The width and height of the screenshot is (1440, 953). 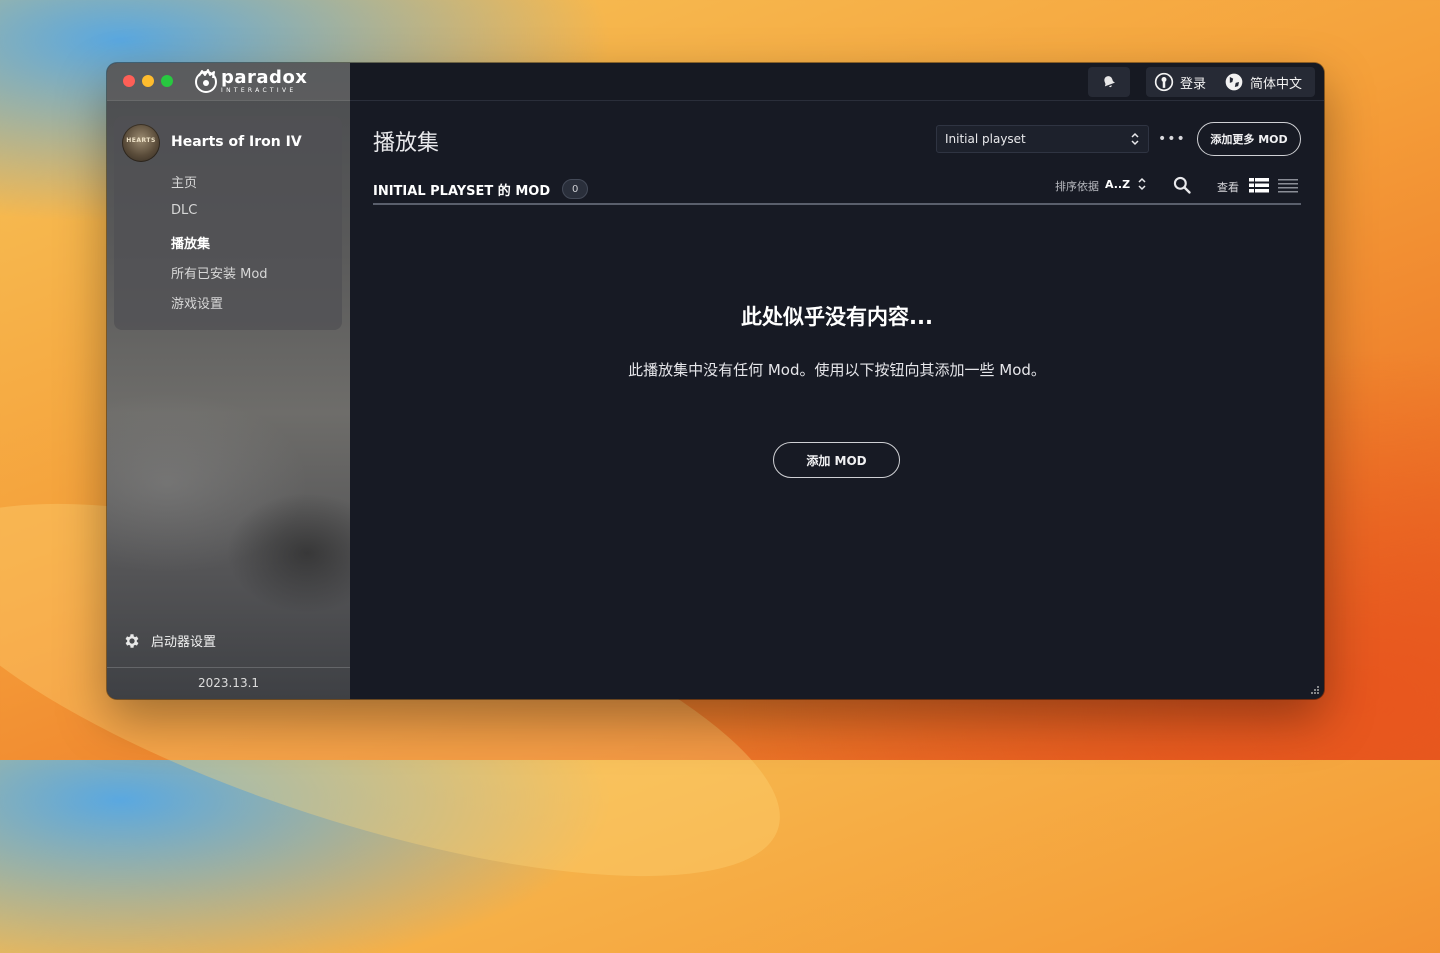 What do you see at coordinates (236, 142) in the screenshot?
I see `game-title: Hearts of Iron IV` at bounding box center [236, 142].